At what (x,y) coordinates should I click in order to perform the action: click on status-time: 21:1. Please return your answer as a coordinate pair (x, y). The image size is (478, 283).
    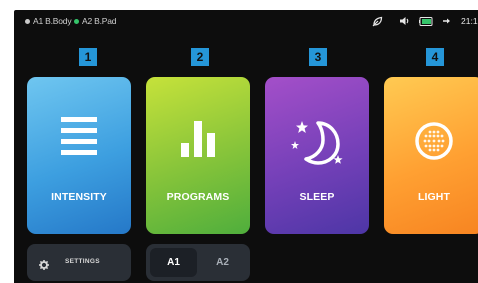
    Looking at the image, I should click on (469, 21).